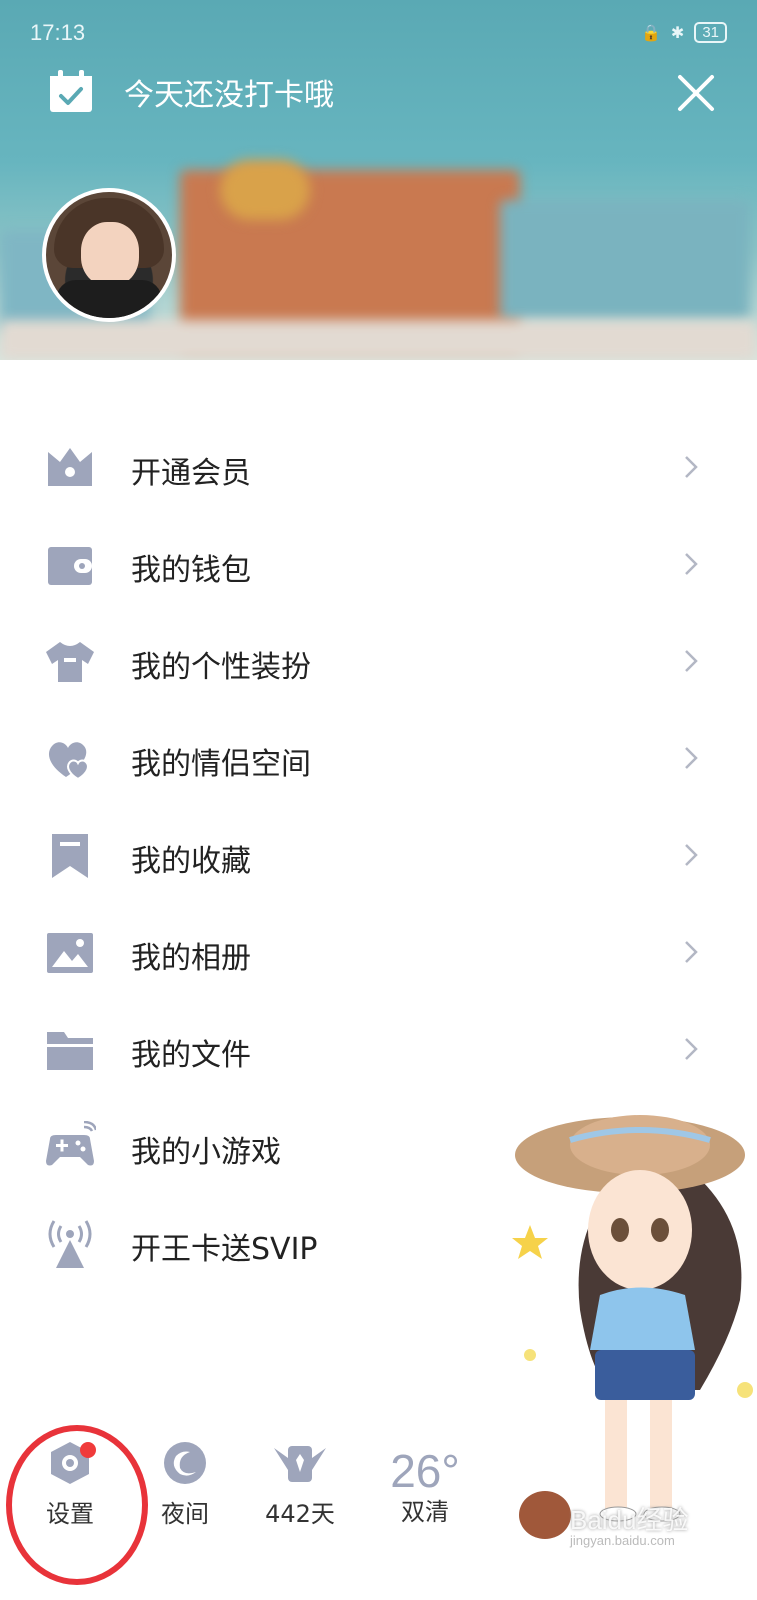 The image size is (757, 1600). I want to click on close-icon, so click(696, 93).